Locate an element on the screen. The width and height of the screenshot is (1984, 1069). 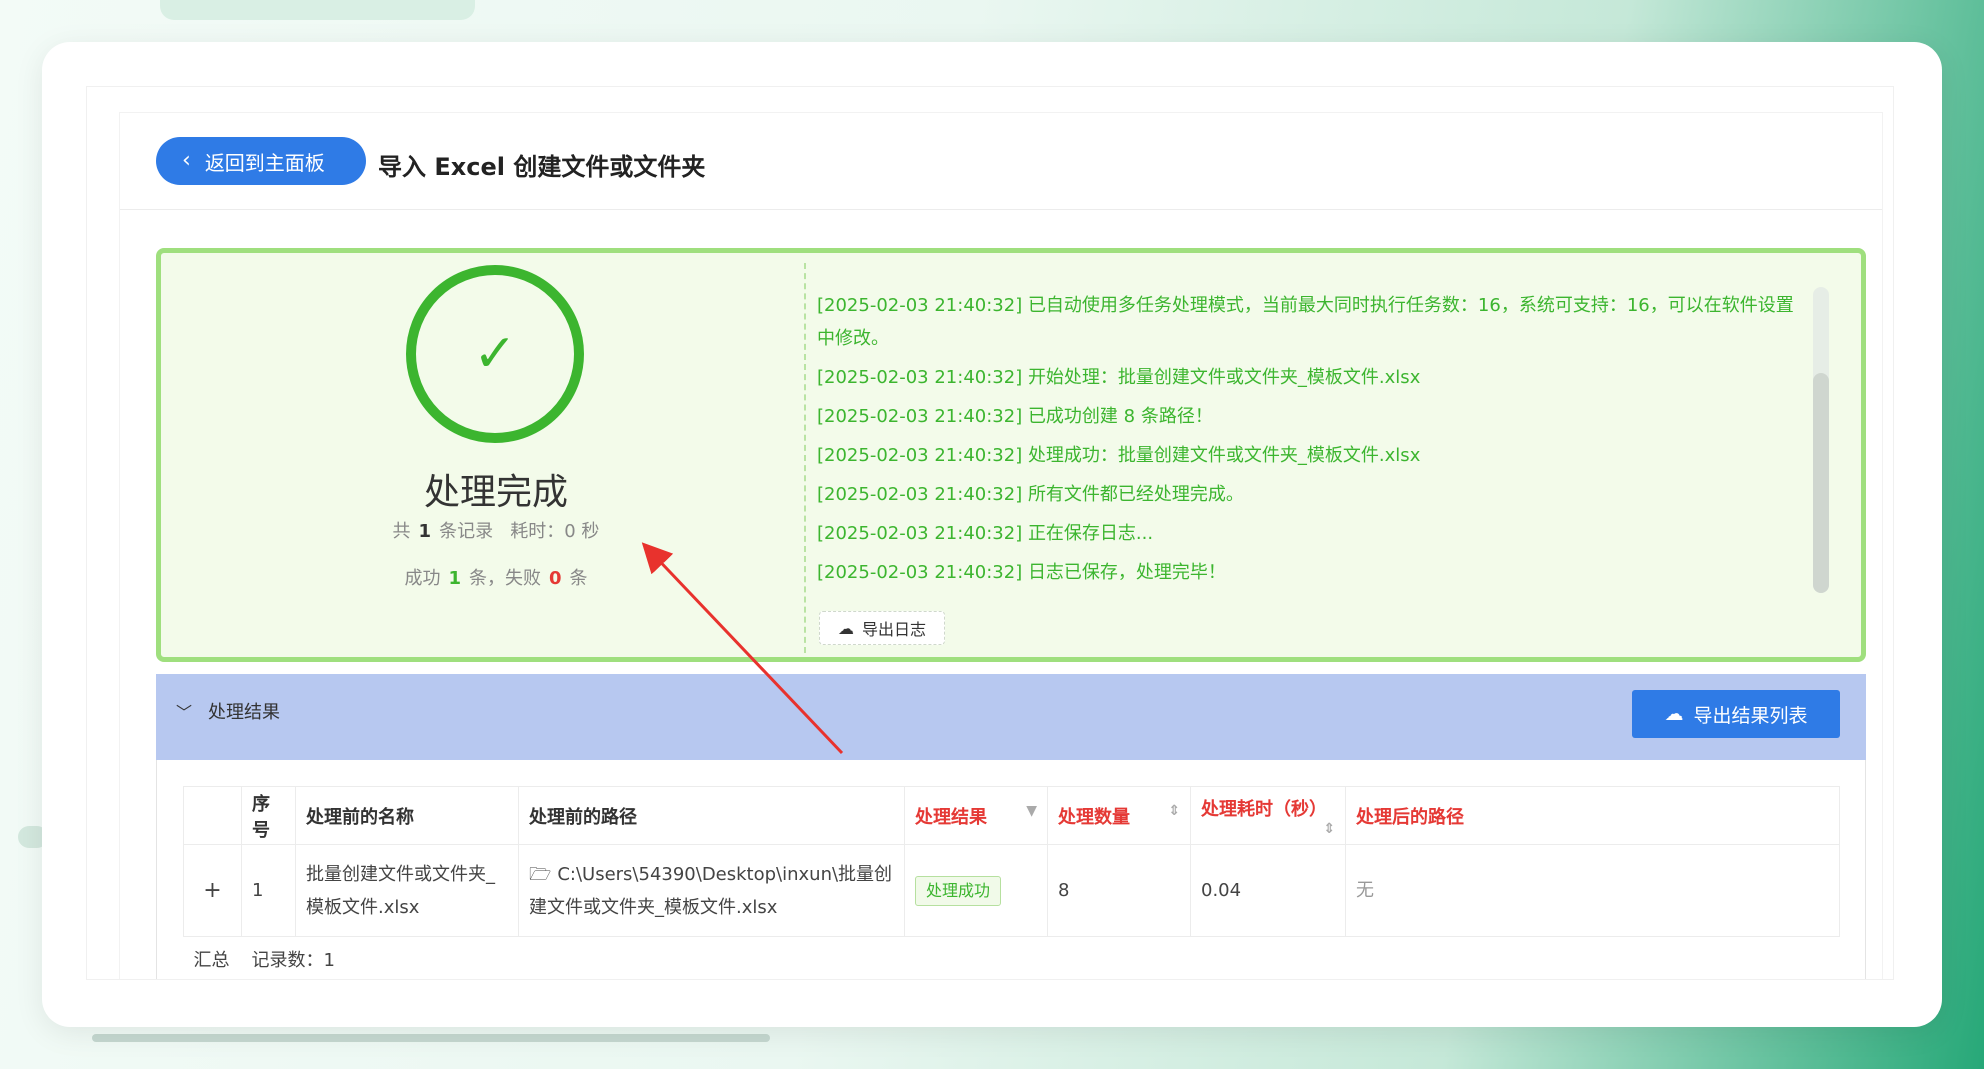
folder-icon: 🗁 is located at coordinates (540, 874).